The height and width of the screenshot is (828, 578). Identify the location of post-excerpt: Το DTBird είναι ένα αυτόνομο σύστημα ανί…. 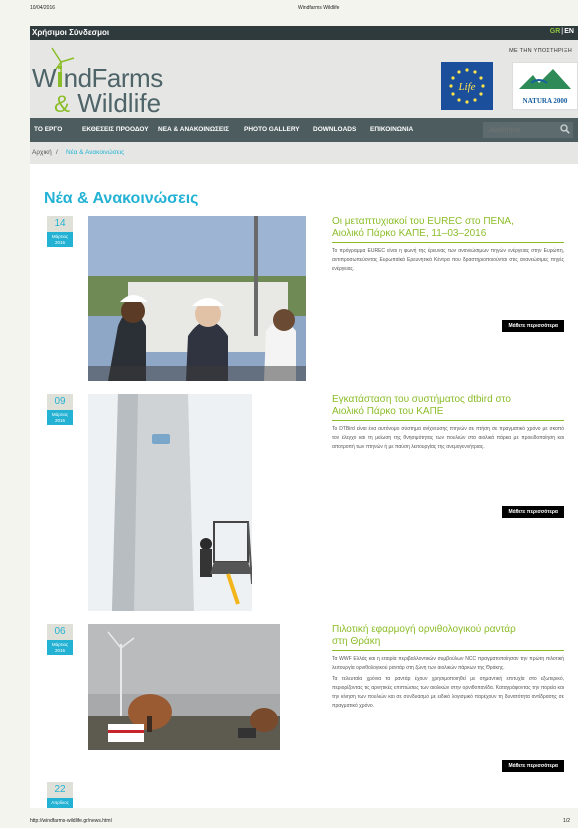
(448, 438).